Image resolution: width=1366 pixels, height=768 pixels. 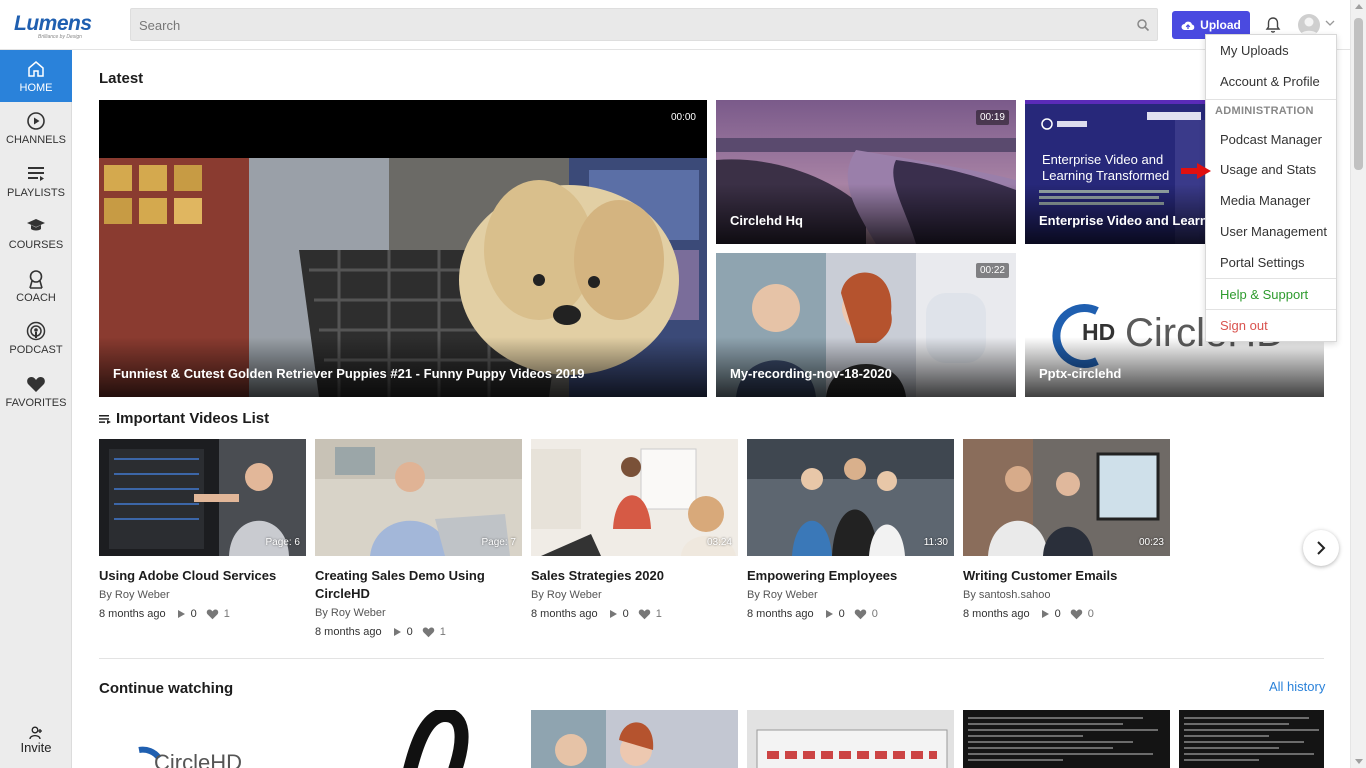 I want to click on chevron-down-icon, so click(x=1330, y=23).